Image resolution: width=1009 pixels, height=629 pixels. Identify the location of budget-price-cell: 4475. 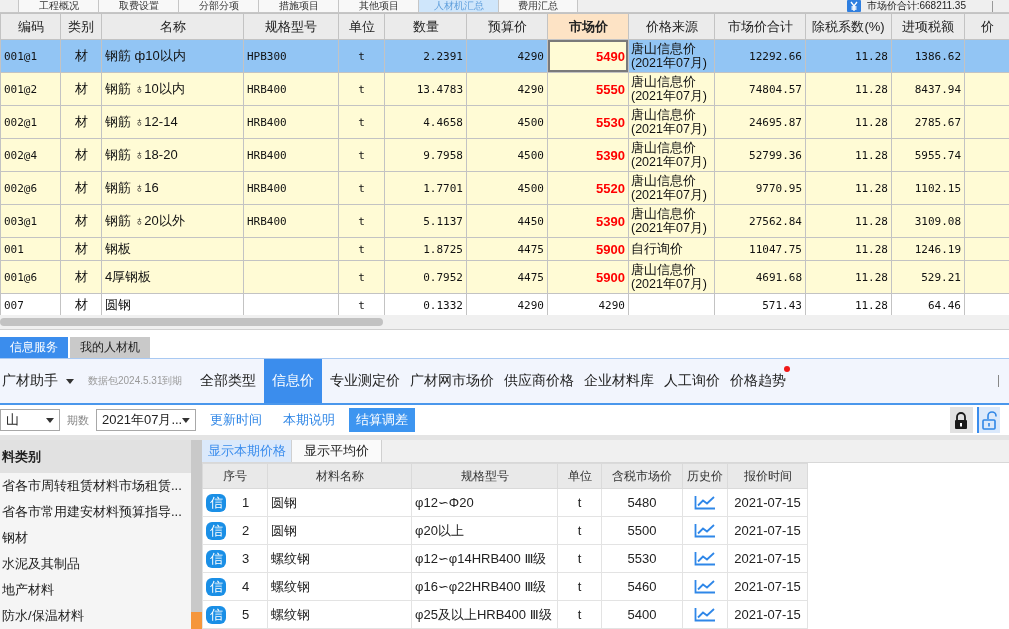
(507, 249).